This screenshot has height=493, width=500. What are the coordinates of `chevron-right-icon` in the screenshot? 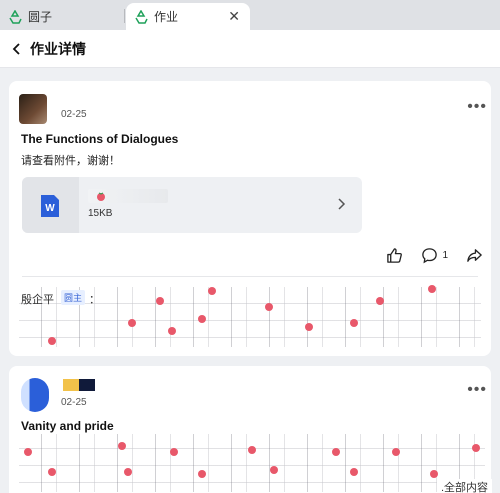 It's located at (342, 204).